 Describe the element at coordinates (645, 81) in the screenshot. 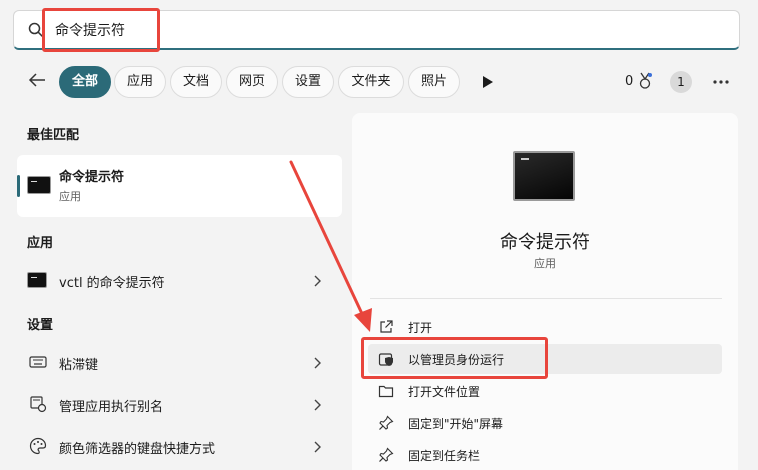

I see `reward-medal-icon` at that location.